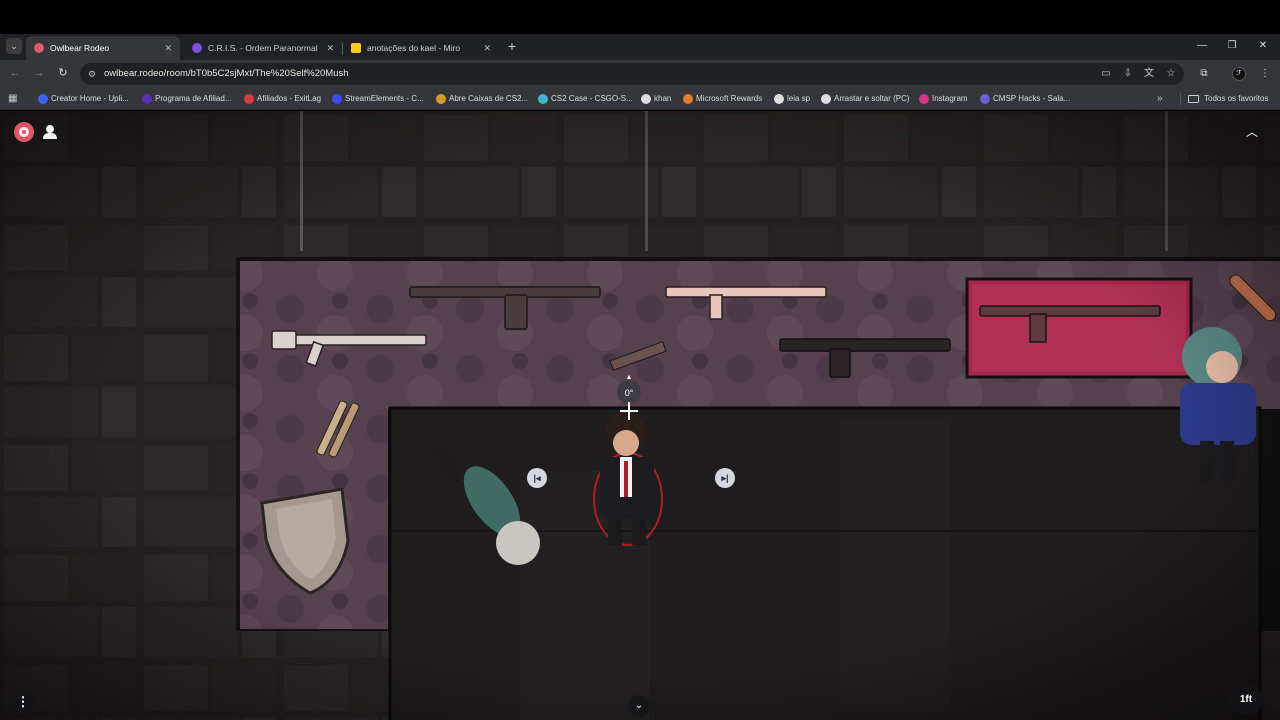  I want to click on bookmark-label: Microsoft Rewards, so click(729, 98).